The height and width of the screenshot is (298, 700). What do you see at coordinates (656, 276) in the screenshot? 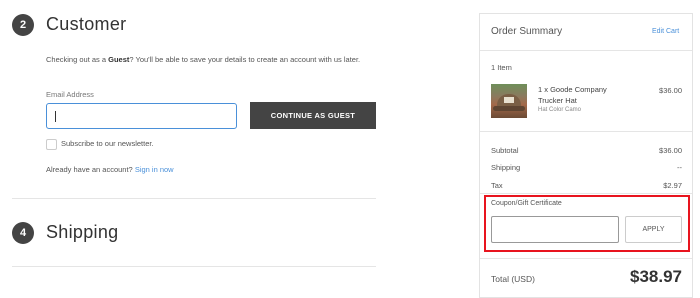
I see `total-value: $38.97` at bounding box center [656, 276].